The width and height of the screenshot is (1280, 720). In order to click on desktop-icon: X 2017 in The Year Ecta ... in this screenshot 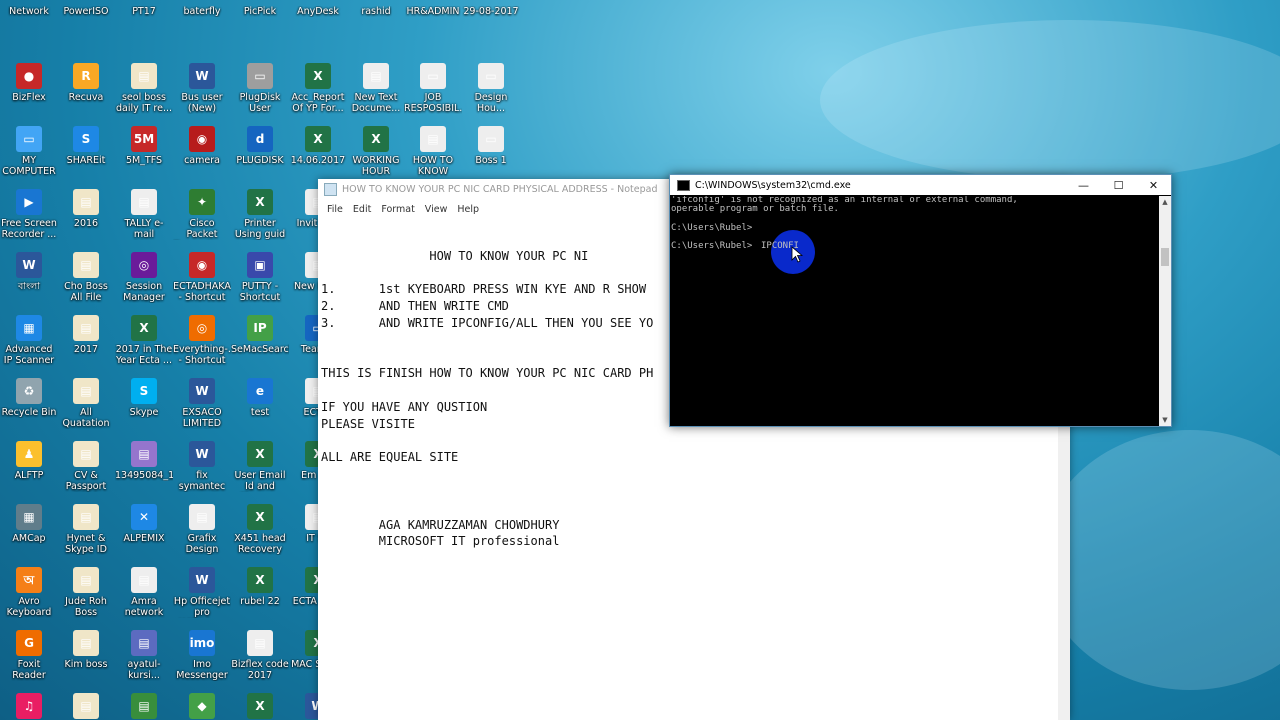, I will do `click(144, 340)`.